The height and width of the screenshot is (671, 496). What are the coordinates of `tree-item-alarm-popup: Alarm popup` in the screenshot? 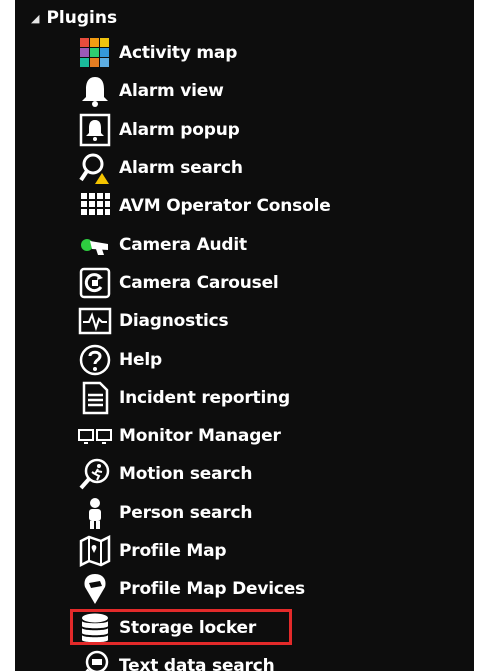 It's located at (273, 130).